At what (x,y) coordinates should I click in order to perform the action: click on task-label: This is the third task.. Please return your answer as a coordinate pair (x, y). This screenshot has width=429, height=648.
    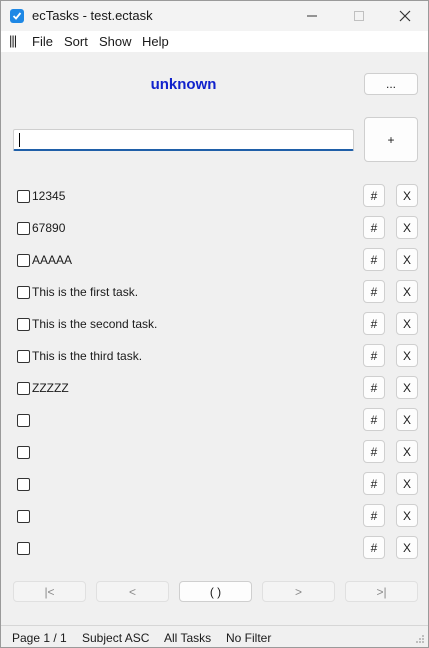
    Looking at the image, I should click on (87, 356).